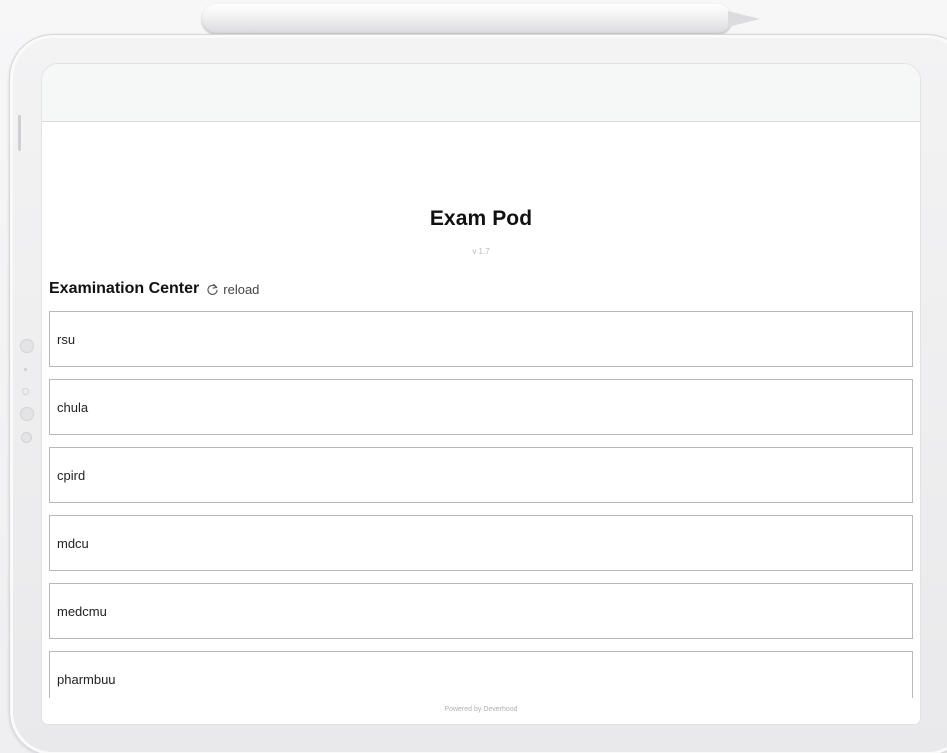 Image resolution: width=947 pixels, height=753 pixels. Describe the element at coordinates (124, 288) in the screenshot. I see `section-title: Examination Center` at that location.